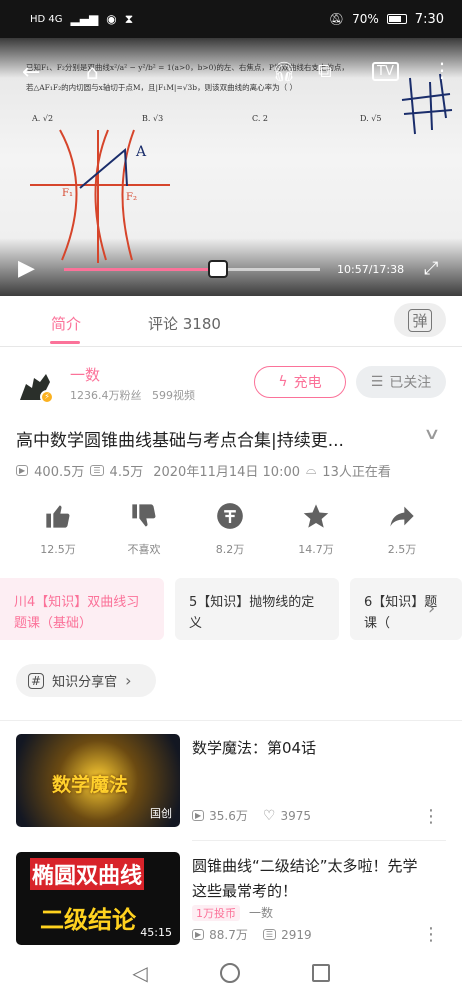  I want to click on coin-badge: 1万投币, so click(216, 912).